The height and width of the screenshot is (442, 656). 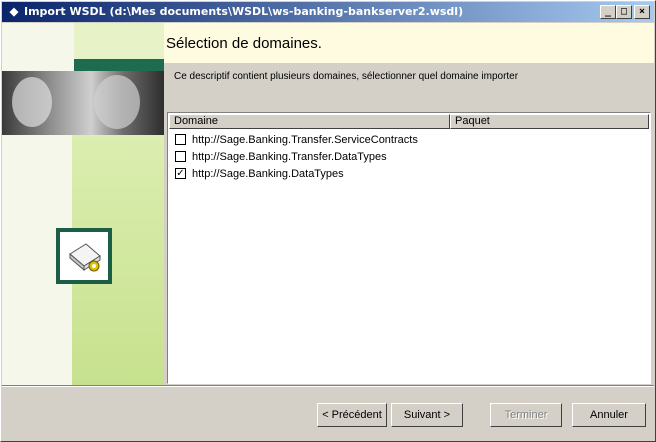 What do you see at coordinates (117, 102) in the screenshot?
I see `banner-photo-face-right` at bounding box center [117, 102].